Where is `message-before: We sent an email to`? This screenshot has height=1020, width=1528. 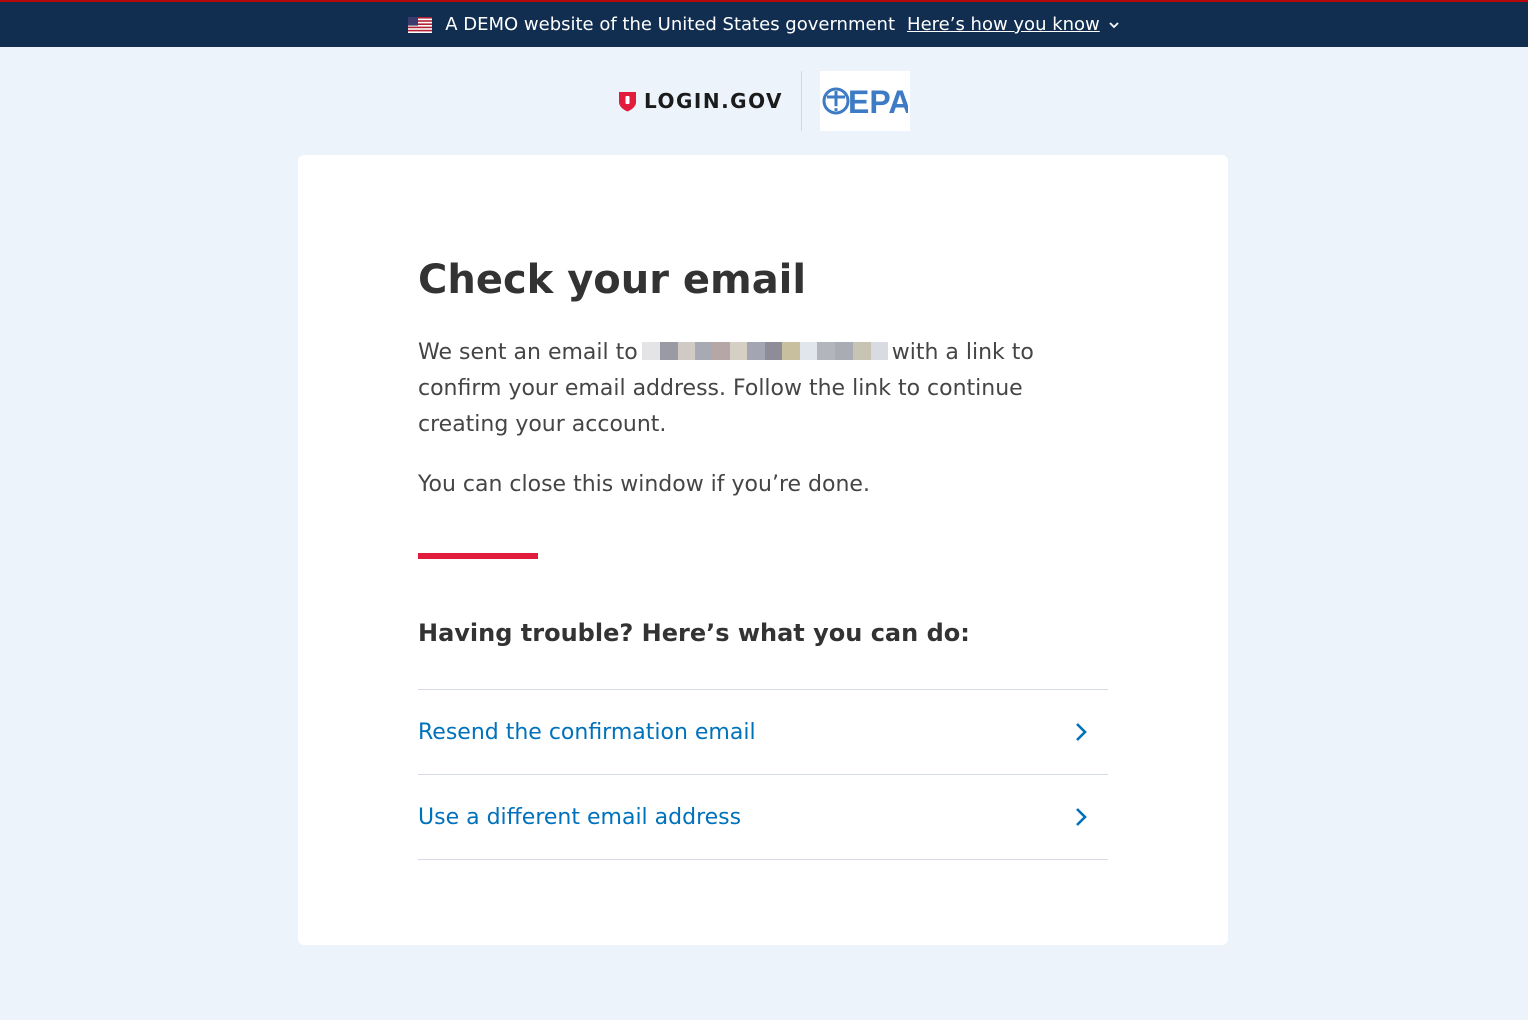
message-before: We sent an email to is located at coordinates (528, 352).